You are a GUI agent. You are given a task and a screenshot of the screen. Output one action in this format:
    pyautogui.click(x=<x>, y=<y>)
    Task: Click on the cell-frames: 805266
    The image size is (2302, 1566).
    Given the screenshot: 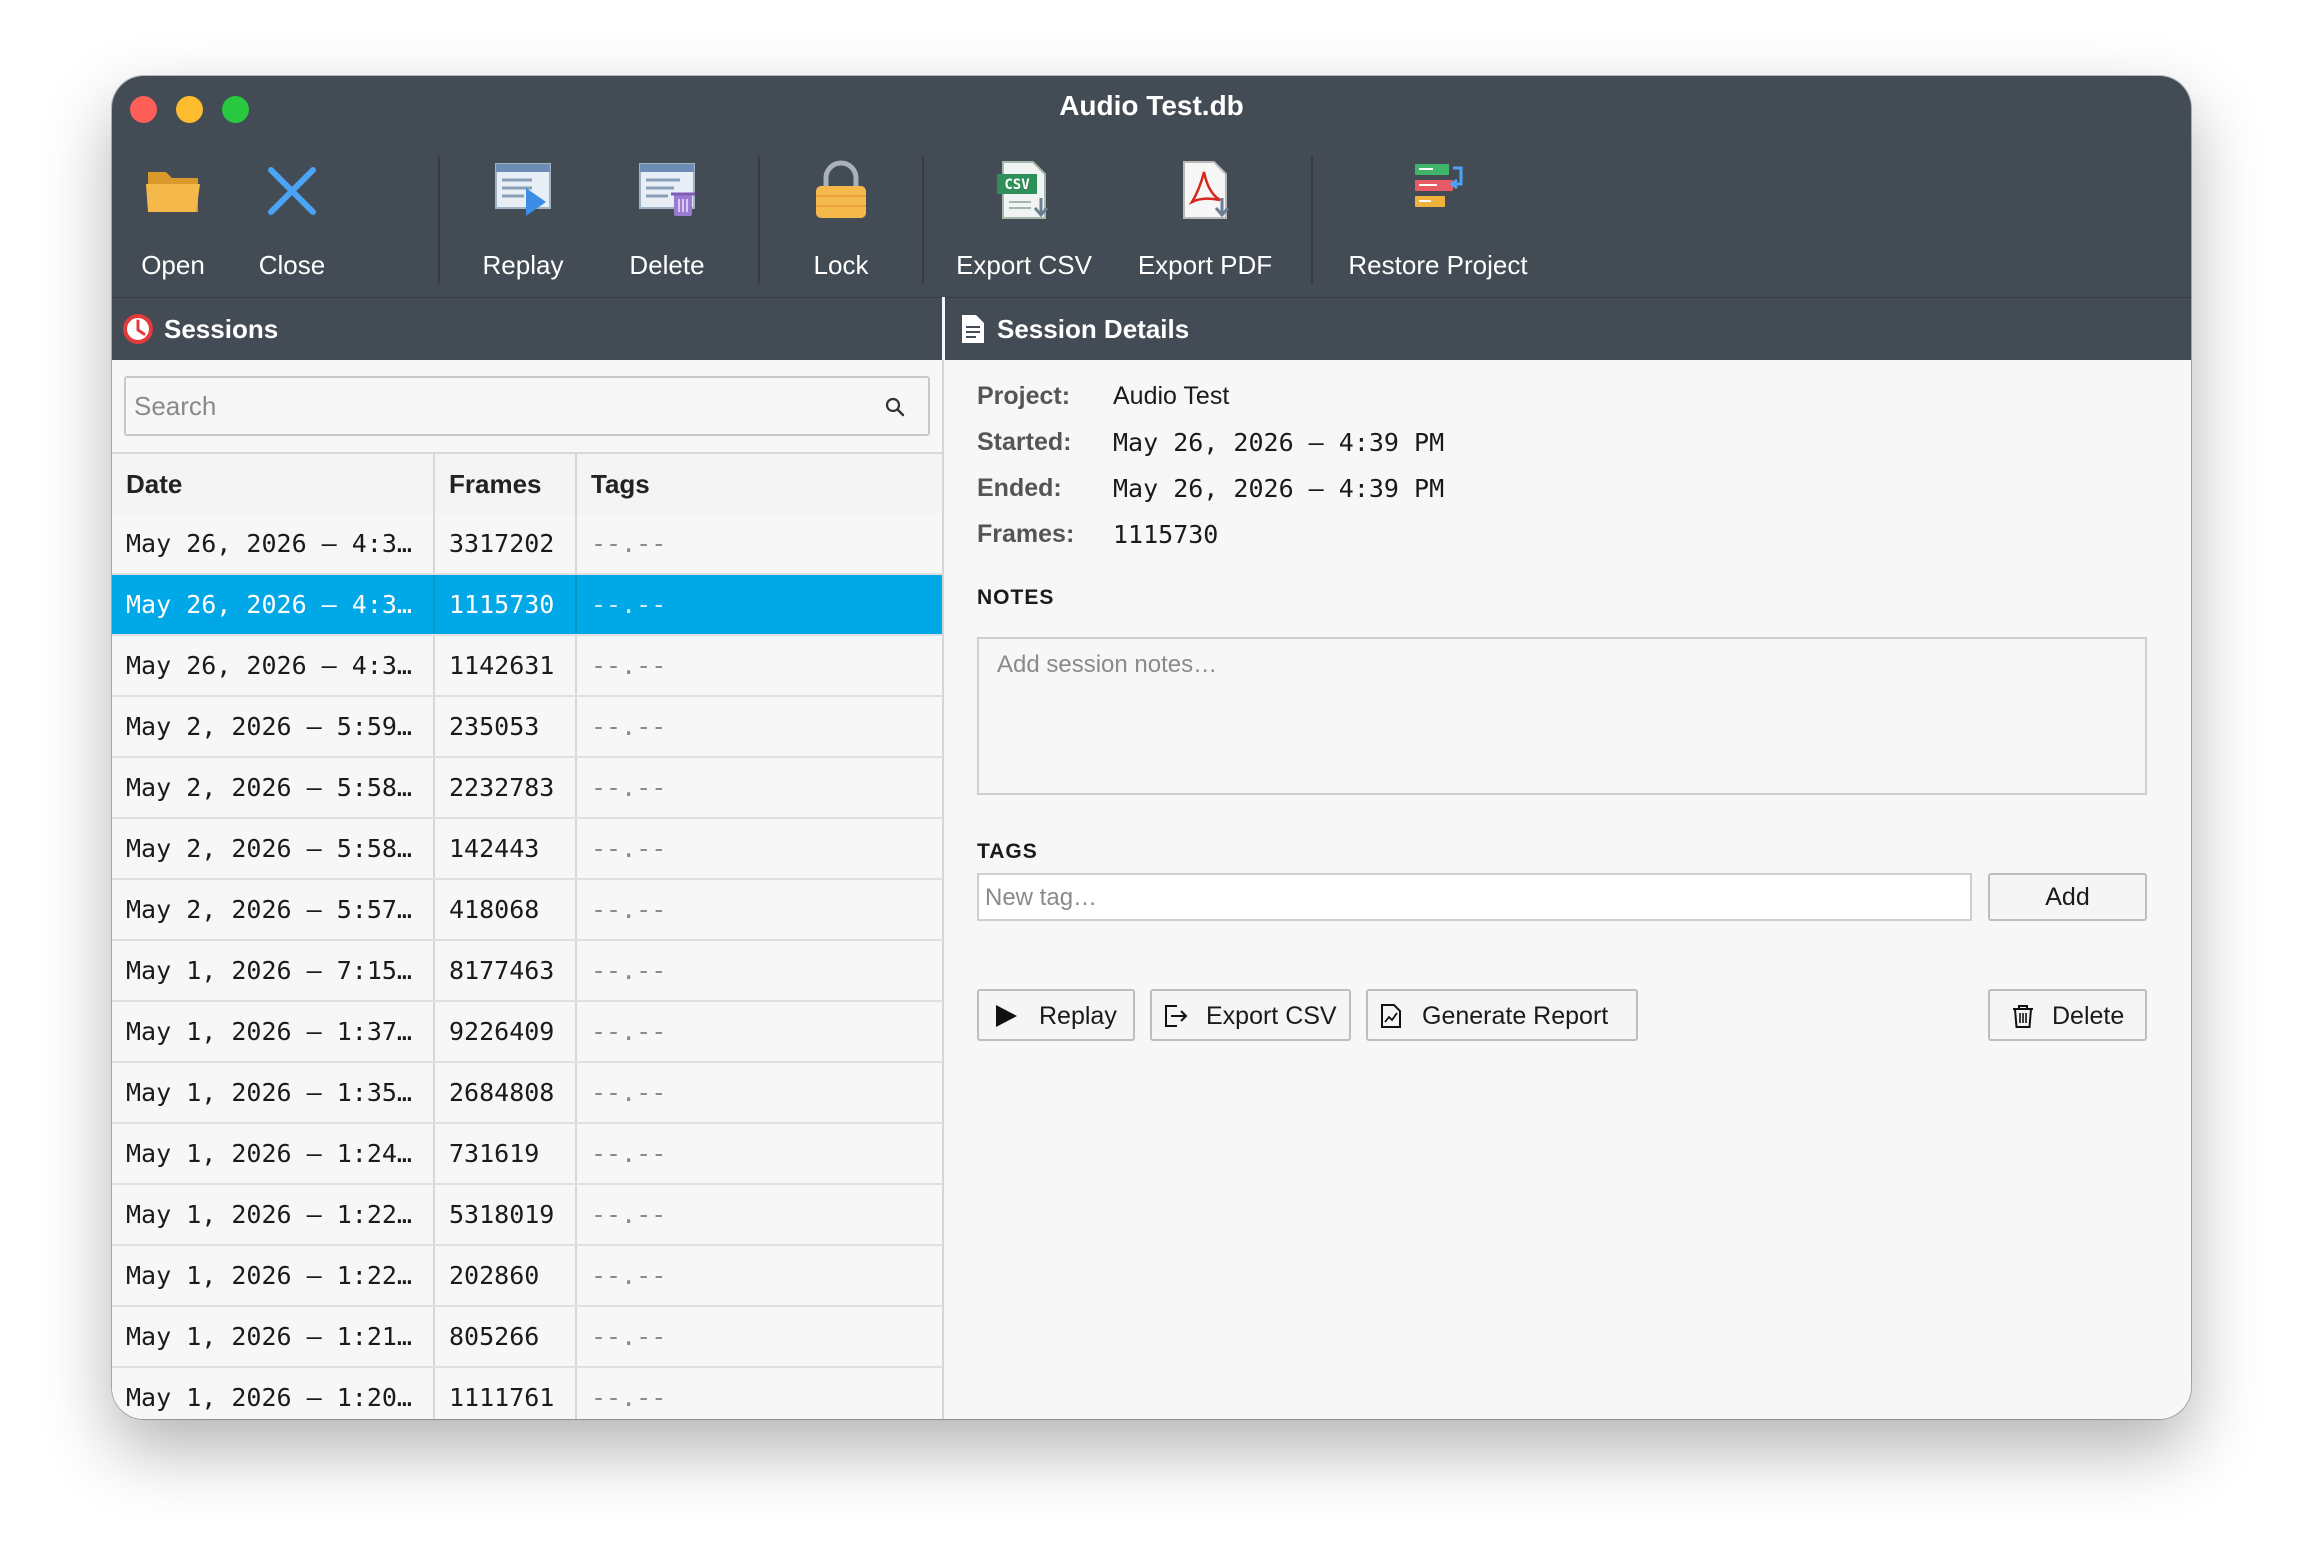 What is the action you would take?
    pyautogui.click(x=504, y=1336)
    